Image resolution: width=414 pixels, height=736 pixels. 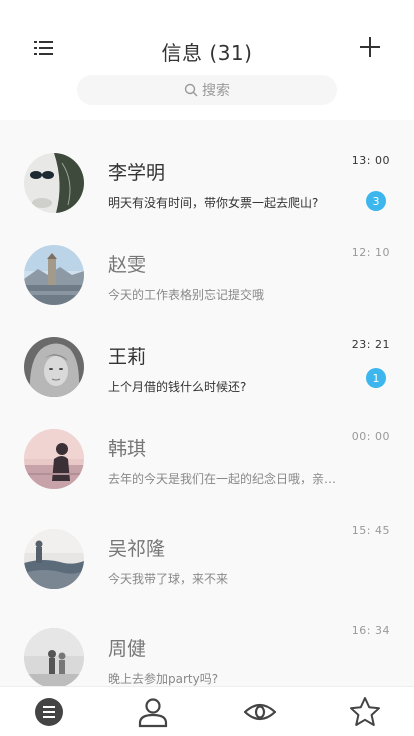 What do you see at coordinates (168, 579) in the screenshot?
I see `message-preview: 今天我带了球，来不来` at bounding box center [168, 579].